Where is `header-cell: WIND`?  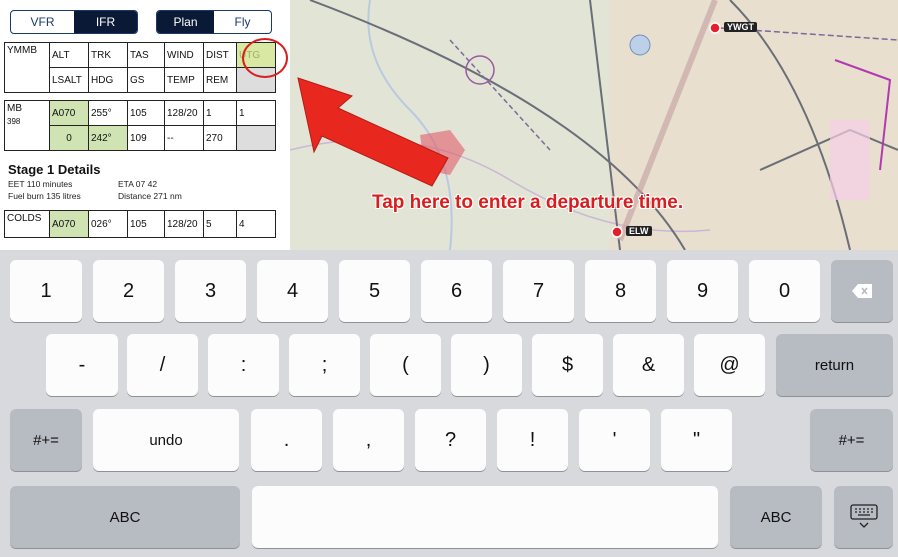
header-cell: WIND is located at coordinates (184, 55).